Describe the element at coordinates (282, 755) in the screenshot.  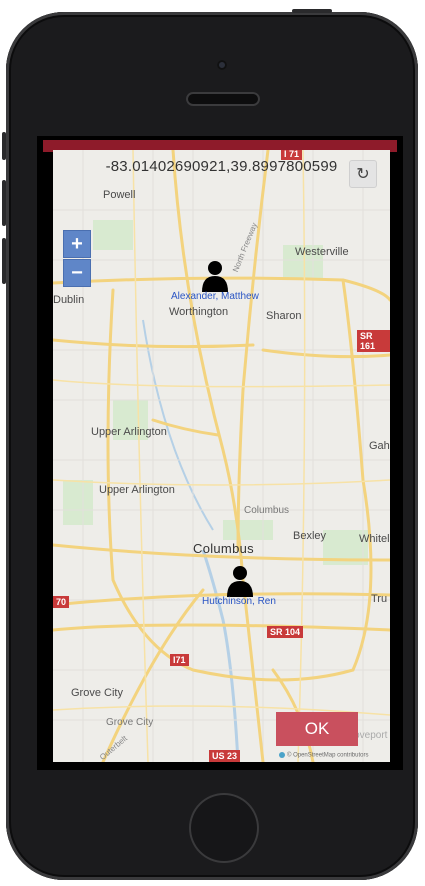
I see `info-icon` at that location.